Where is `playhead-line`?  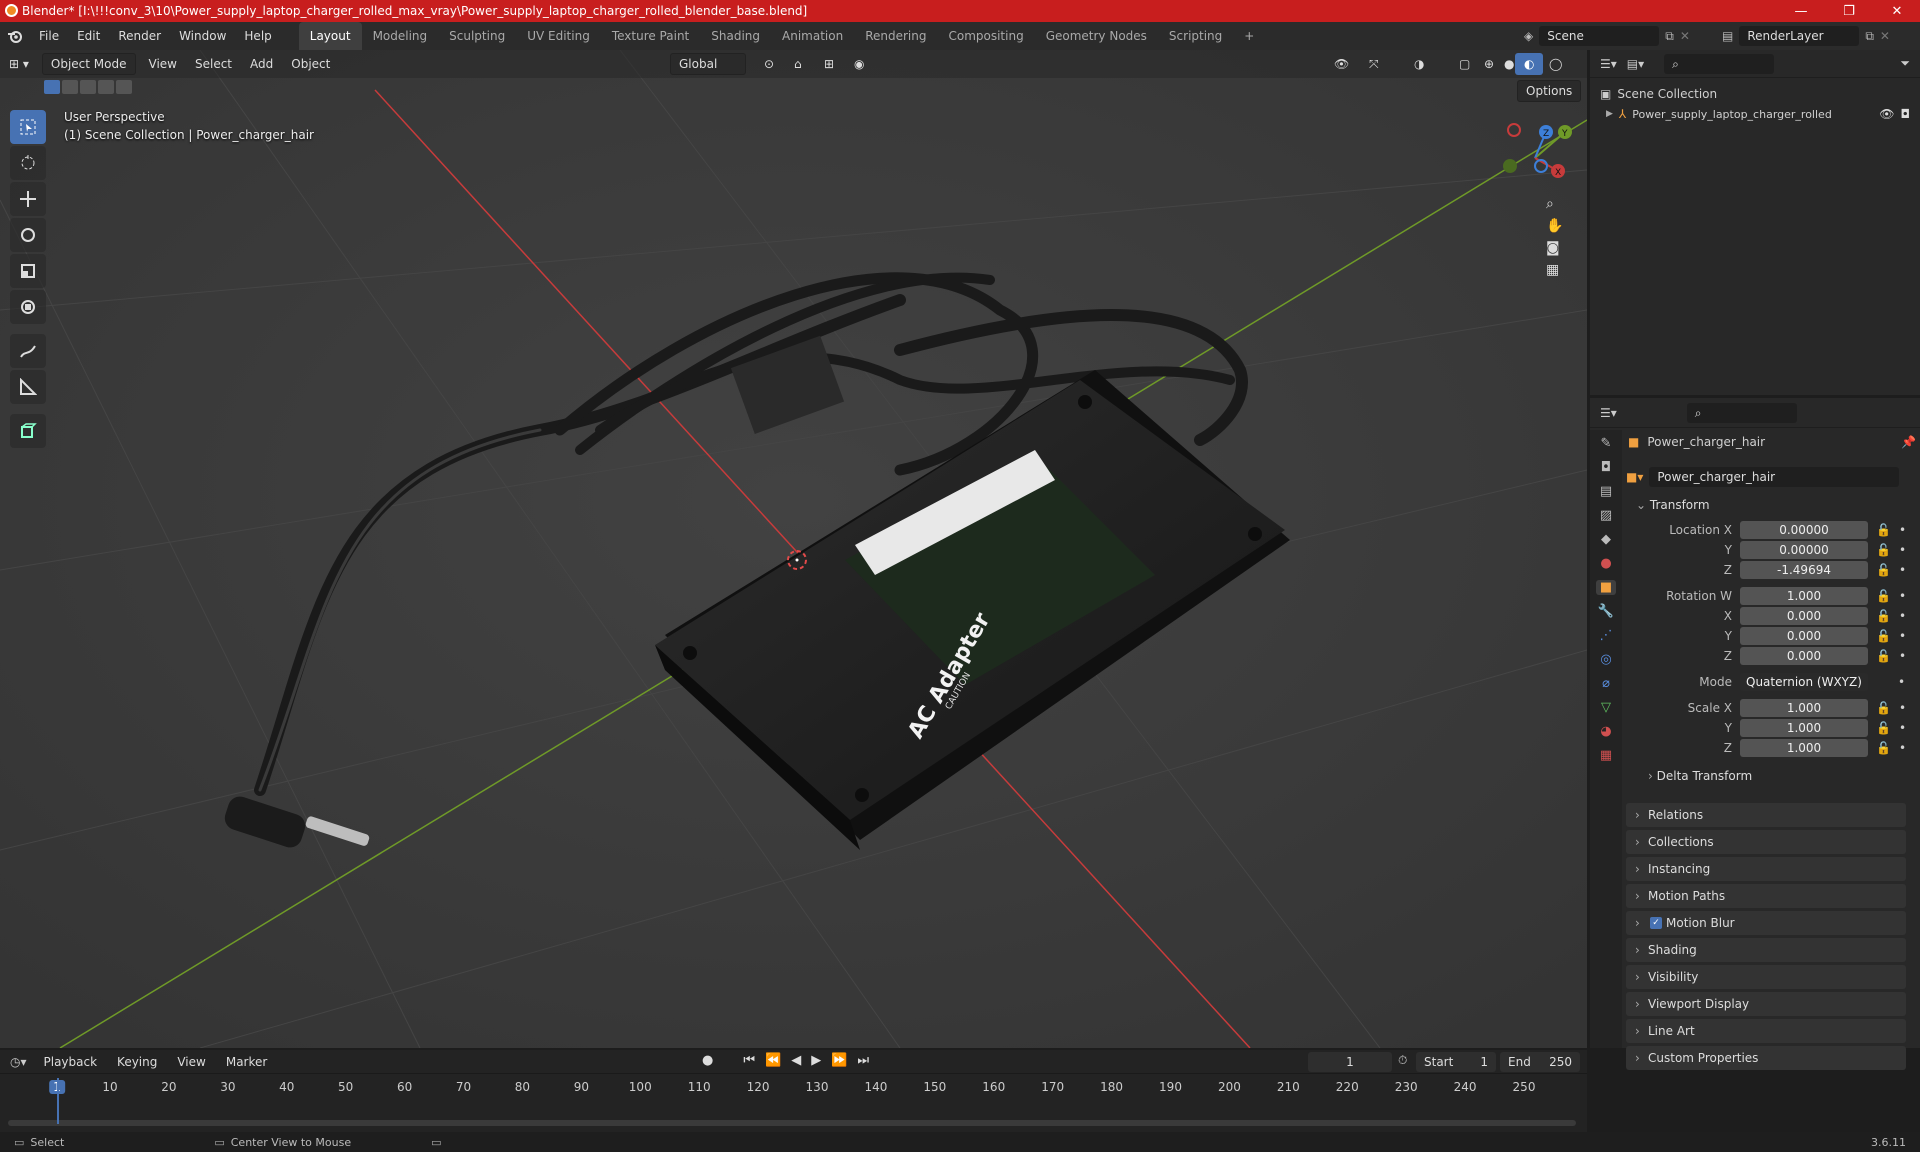 playhead-line is located at coordinates (58, 1101).